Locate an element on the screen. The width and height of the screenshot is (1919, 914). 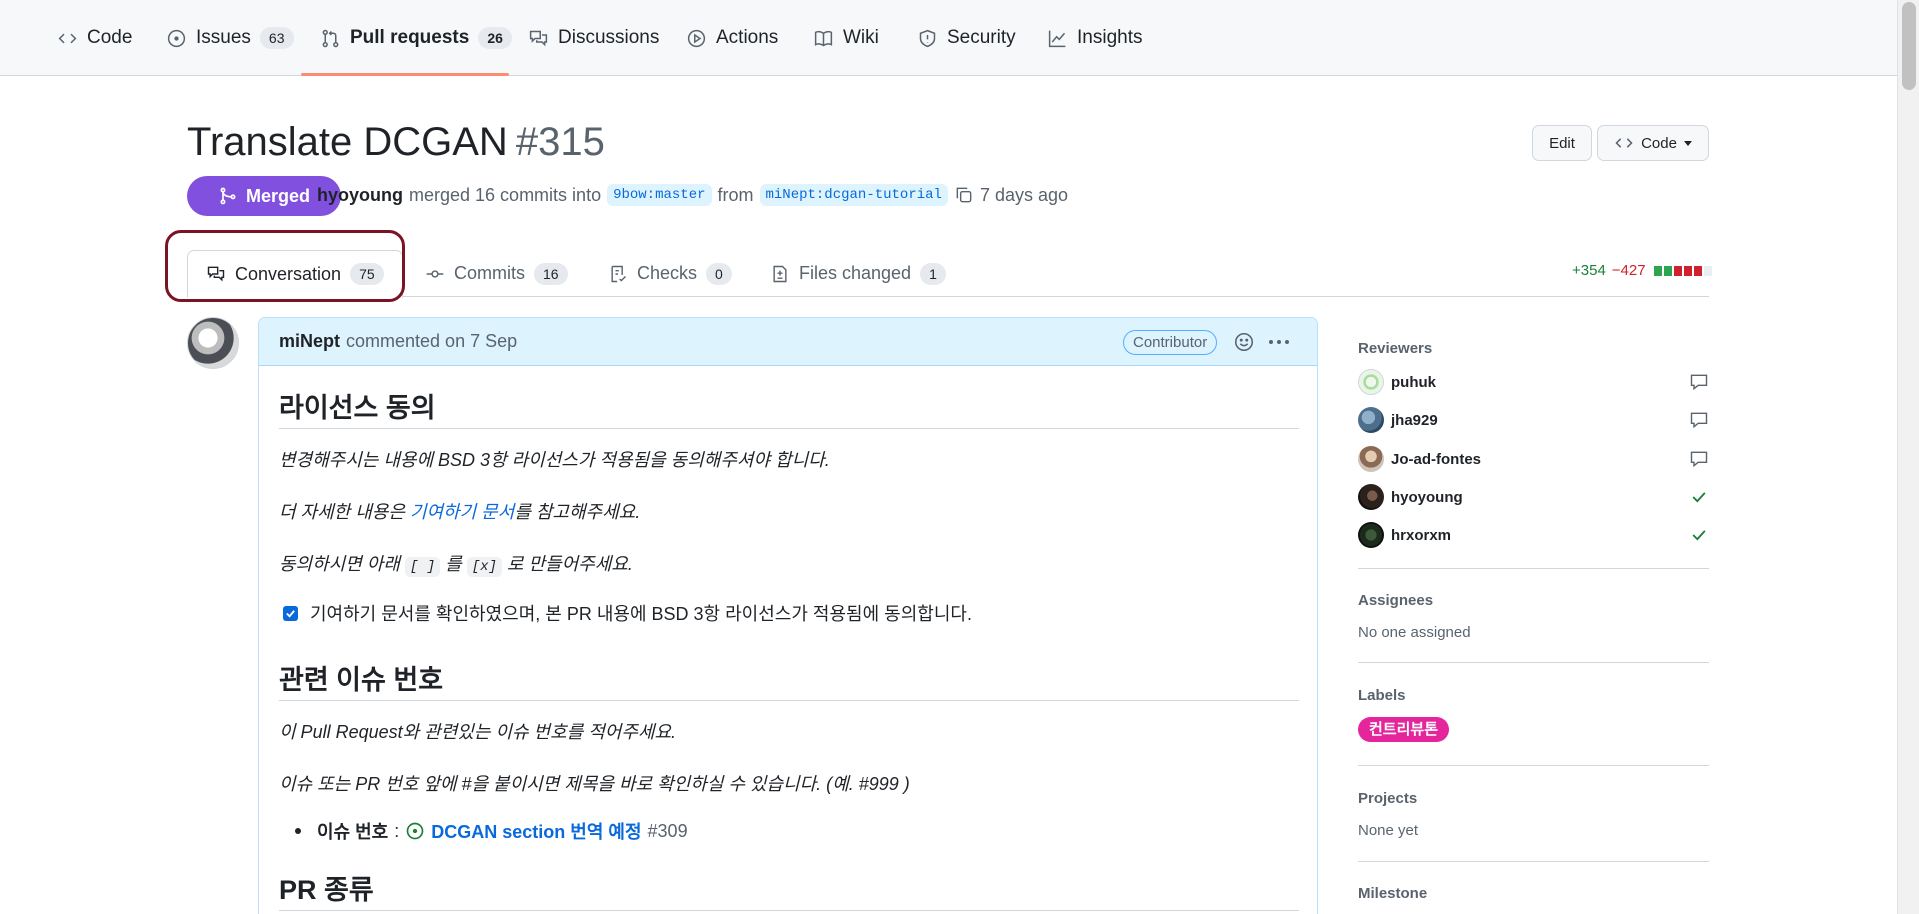
license-paragraph-2: 더 자세한 내용은 기여하기 문서를 참고해주세요. is located at coordinates (459, 511).